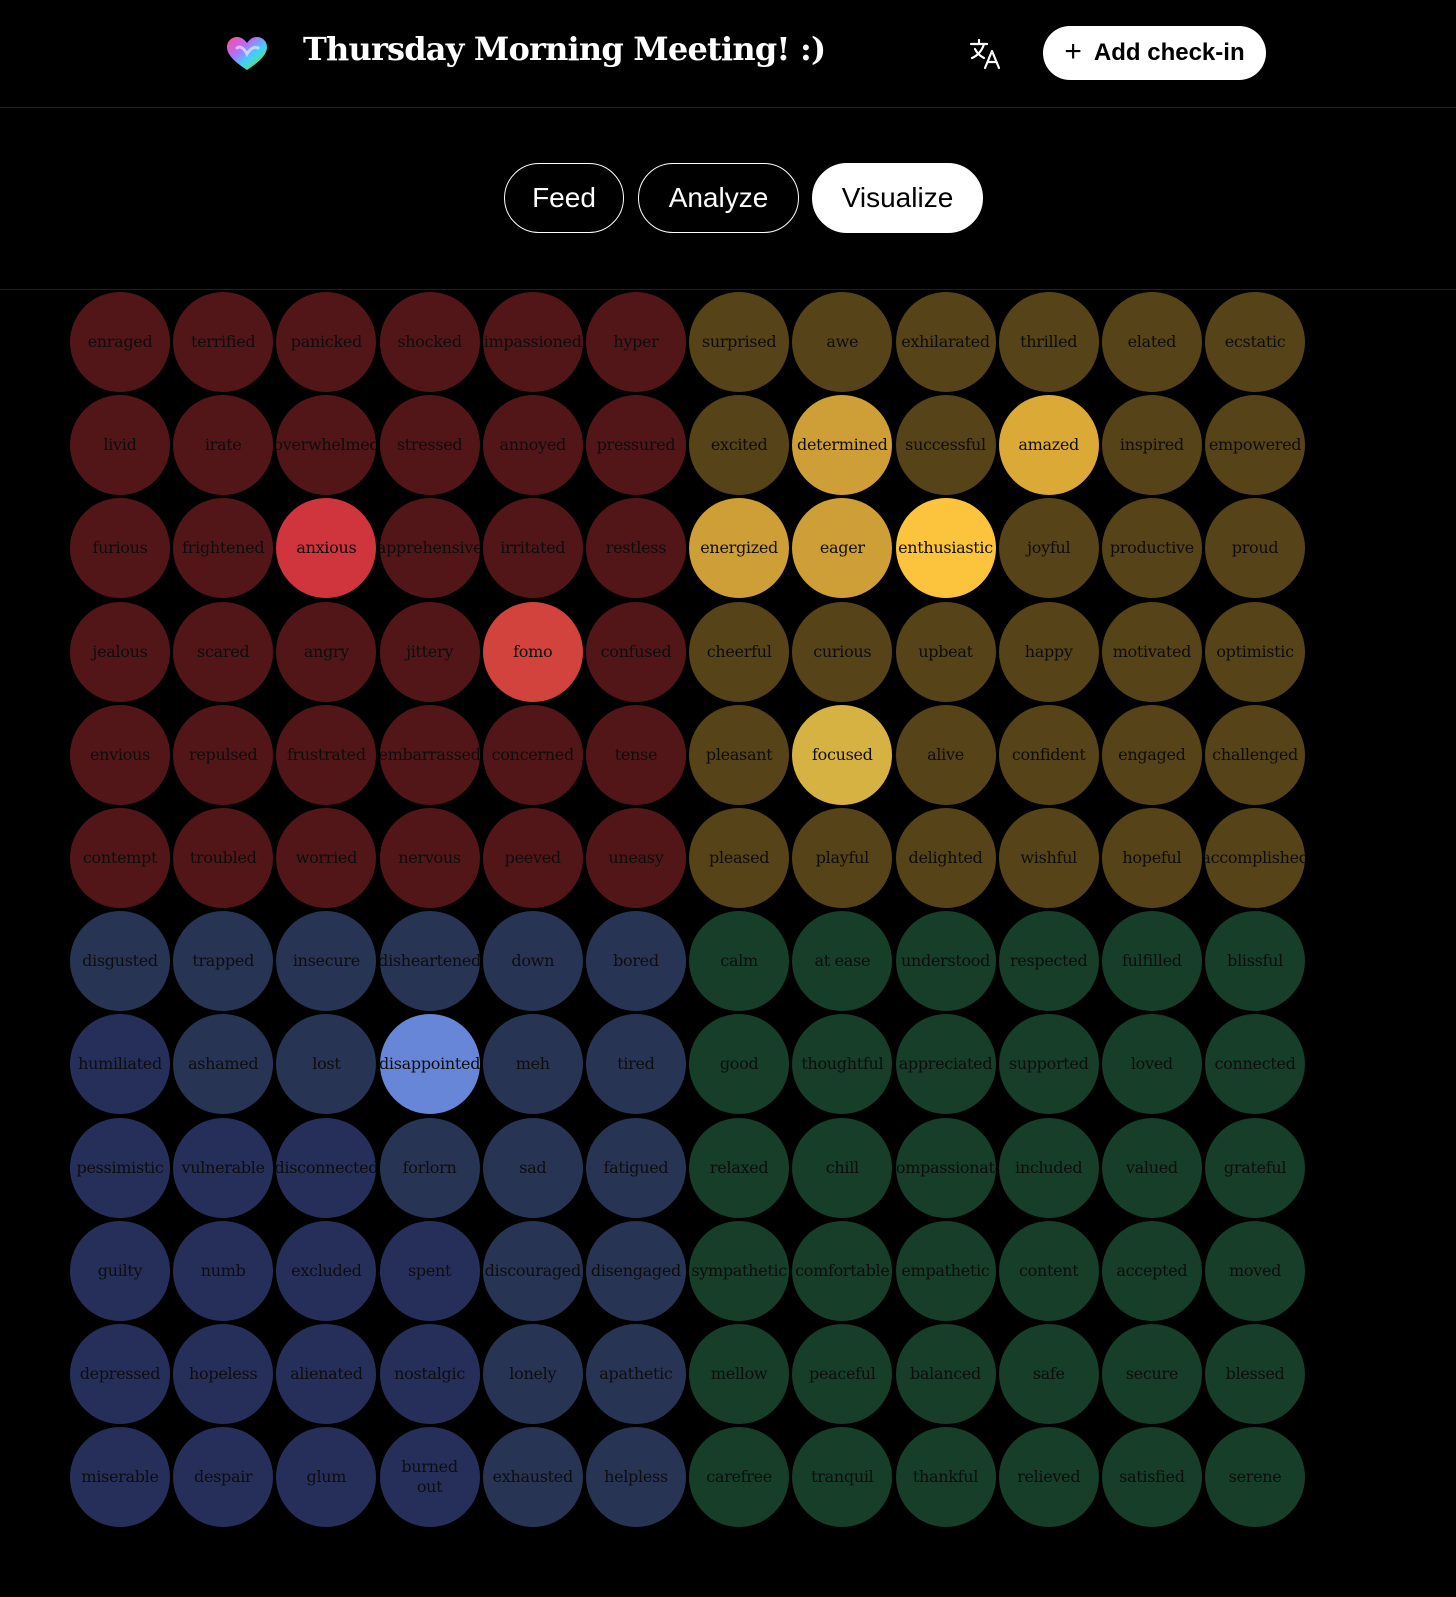 The image size is (1456, 1597). I want to click on mood-bubble: sympathetic, so click(739, 1270).